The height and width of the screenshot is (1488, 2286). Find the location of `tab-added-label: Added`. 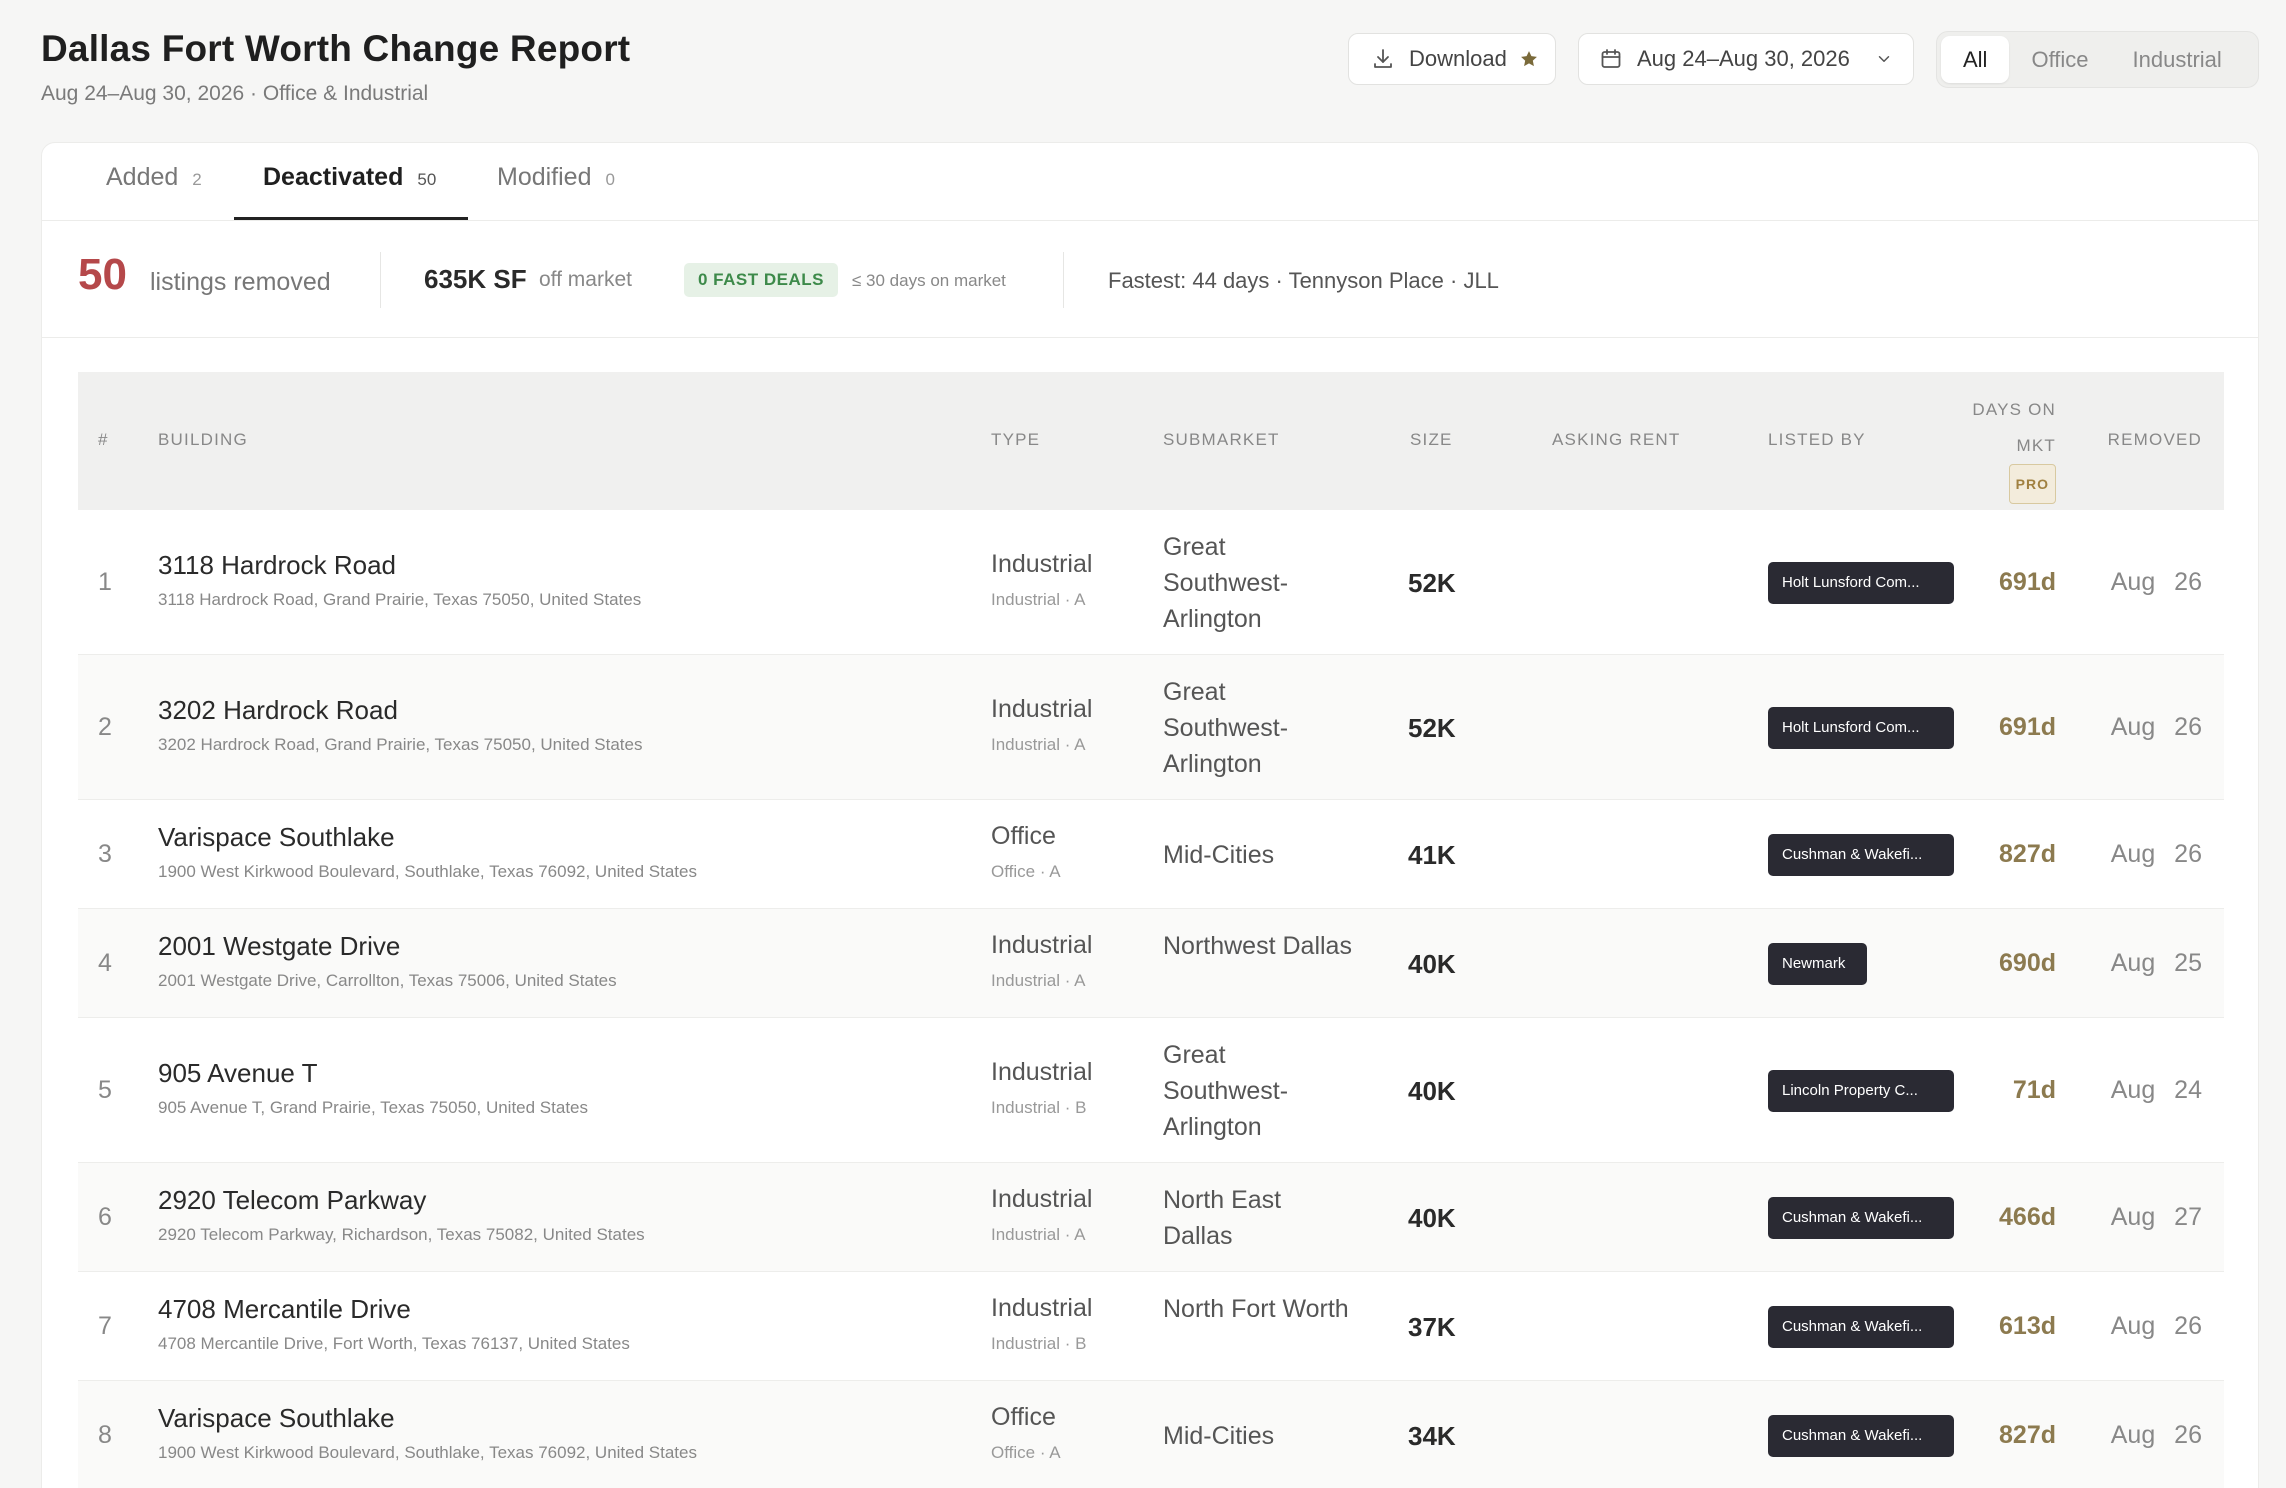

tab-added-label: Added is located at coordinates (142, 177).